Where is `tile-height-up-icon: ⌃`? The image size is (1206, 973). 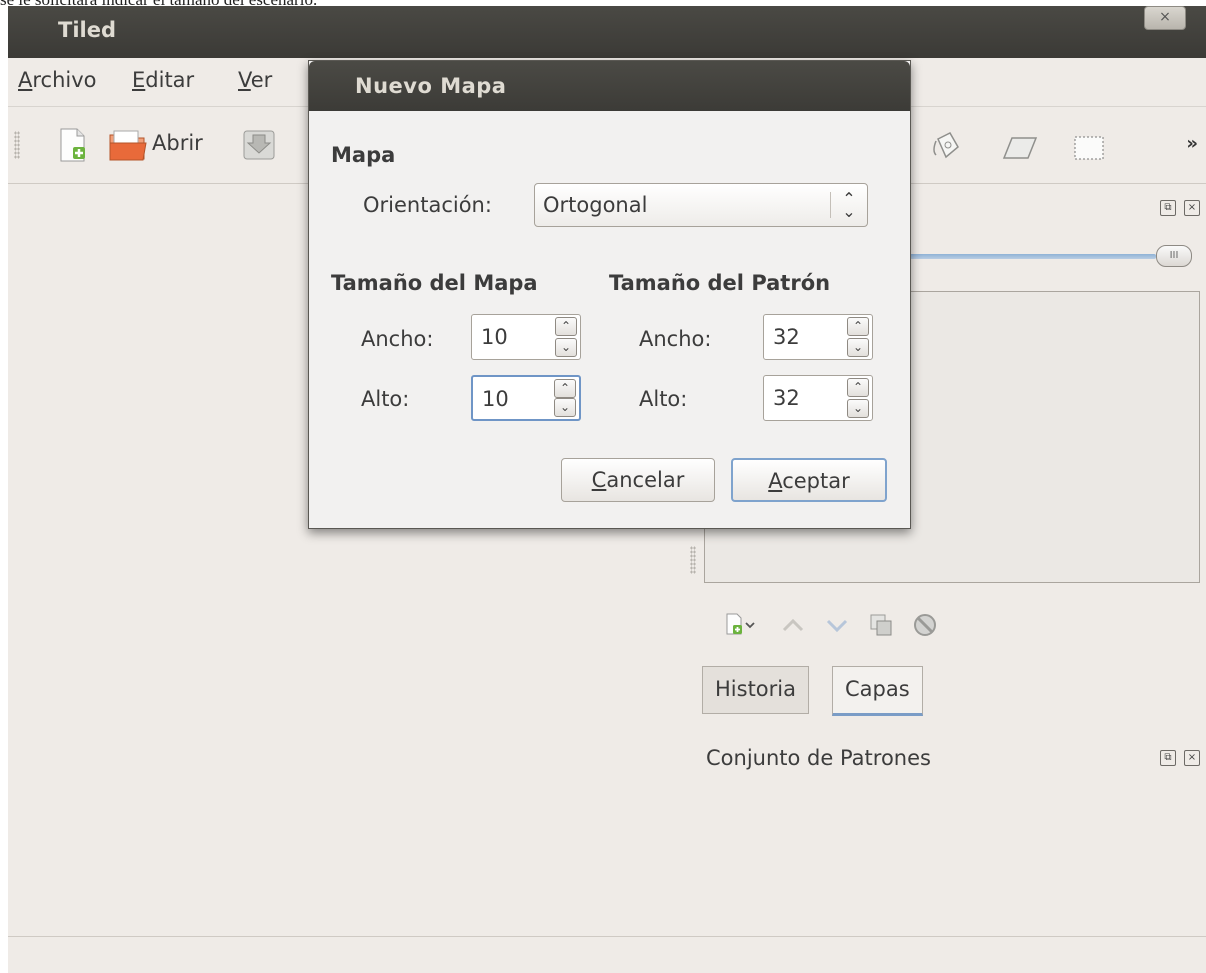
tile-height-up-icon: ⌃ is located at coordinates (858, 387).